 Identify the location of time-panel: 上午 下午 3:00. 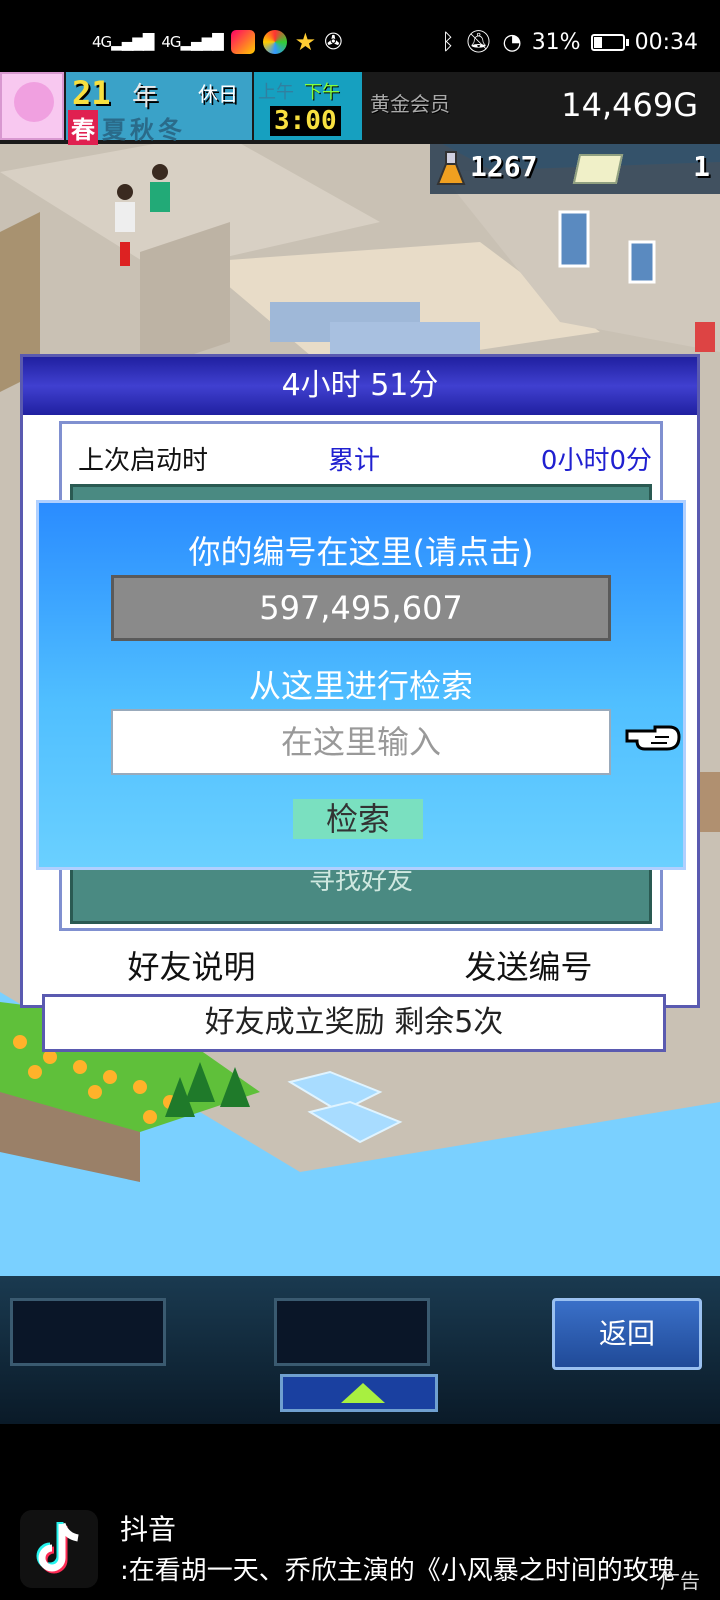
(308, 106).